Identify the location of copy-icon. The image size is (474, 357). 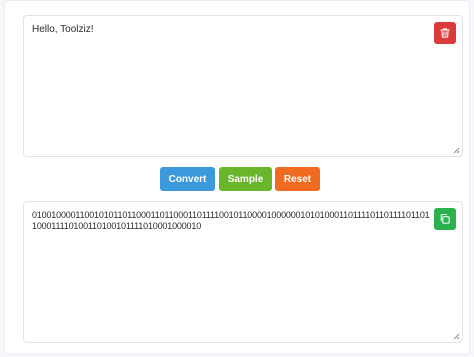
(445, 218).